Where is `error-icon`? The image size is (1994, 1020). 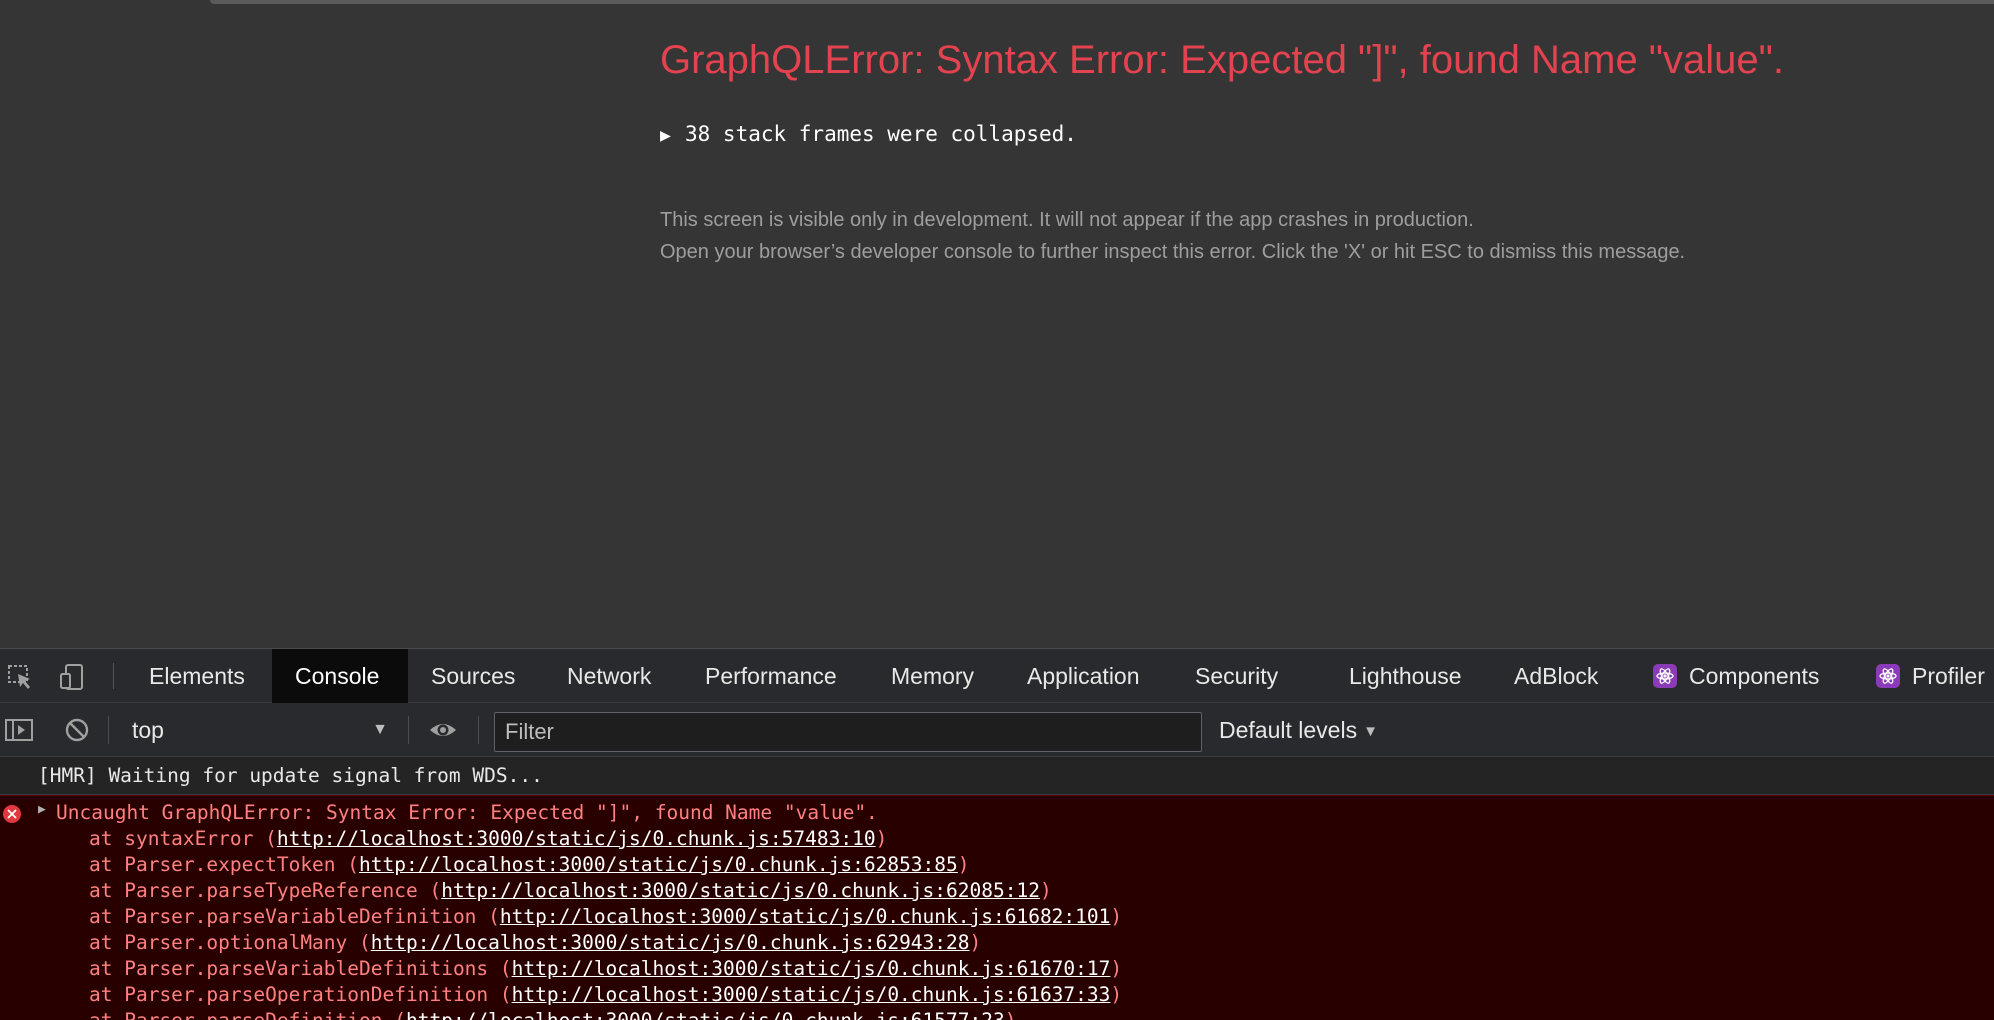 error-icon is located at coordinates (12, 814).